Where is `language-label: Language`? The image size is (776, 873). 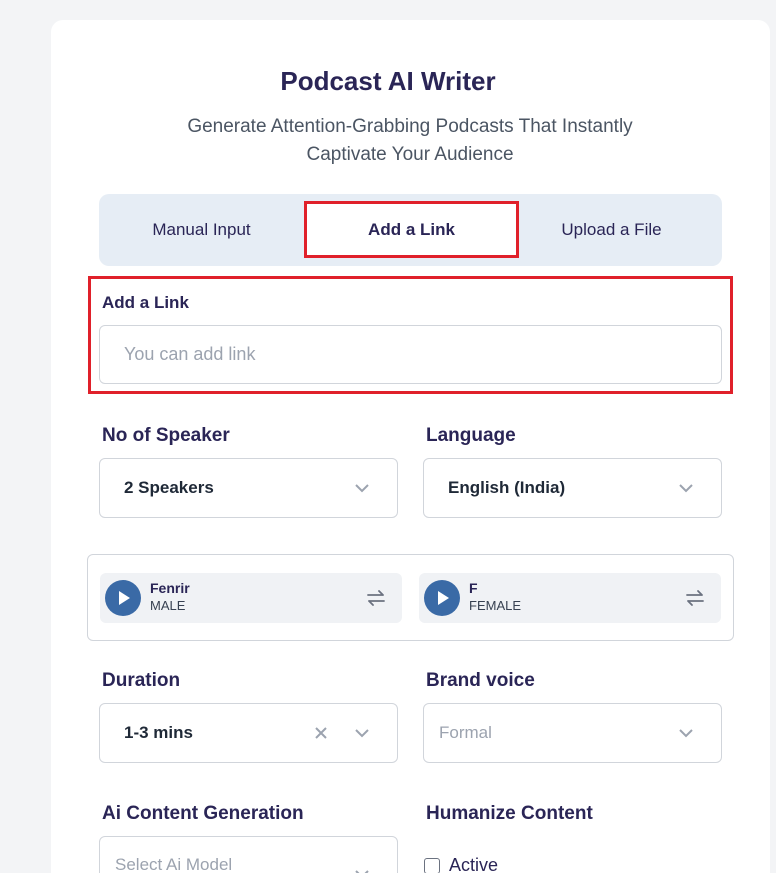 language-label: Language is located at coordinates (471, 435).